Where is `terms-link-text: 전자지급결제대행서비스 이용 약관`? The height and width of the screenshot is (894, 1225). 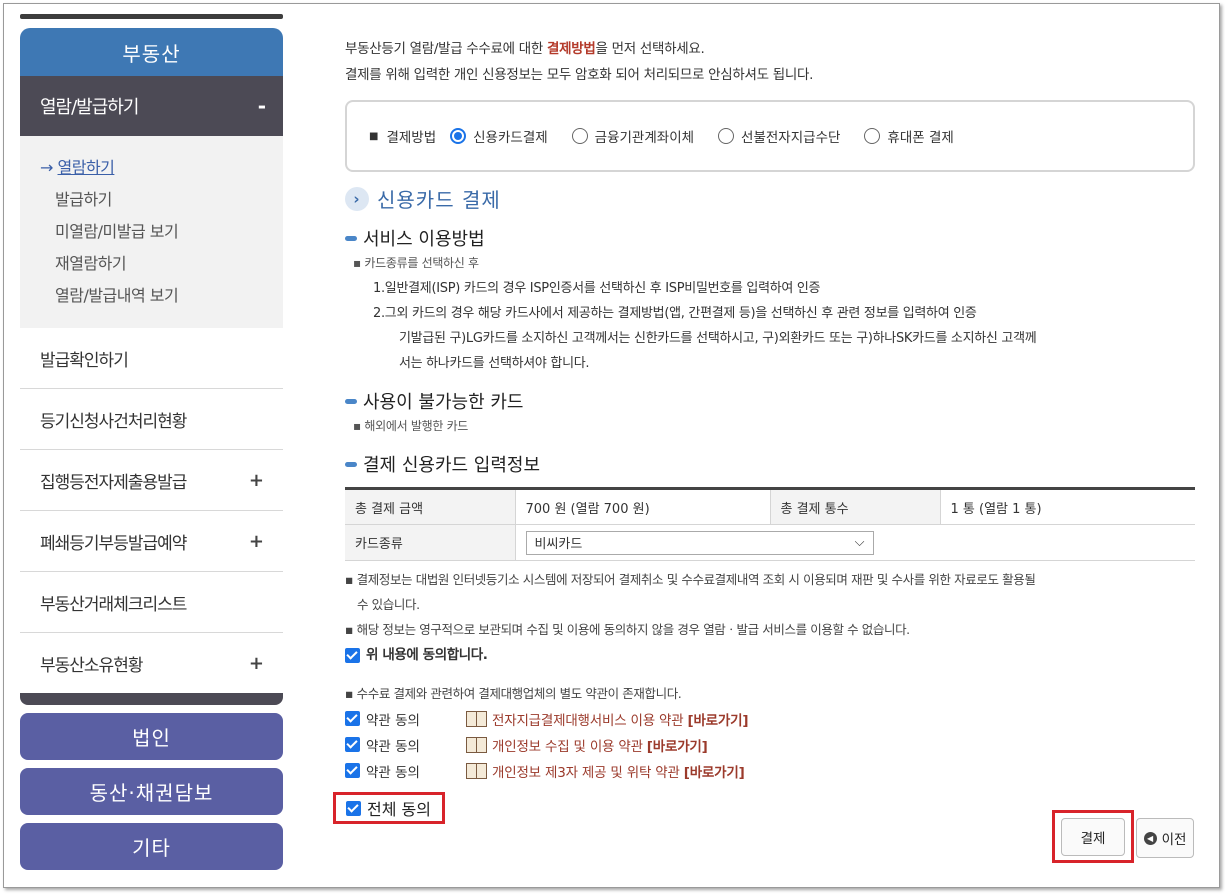
terms-link-text: 전자지급결제대행서비스 이용 약관 is located at coordinates (588, 720).